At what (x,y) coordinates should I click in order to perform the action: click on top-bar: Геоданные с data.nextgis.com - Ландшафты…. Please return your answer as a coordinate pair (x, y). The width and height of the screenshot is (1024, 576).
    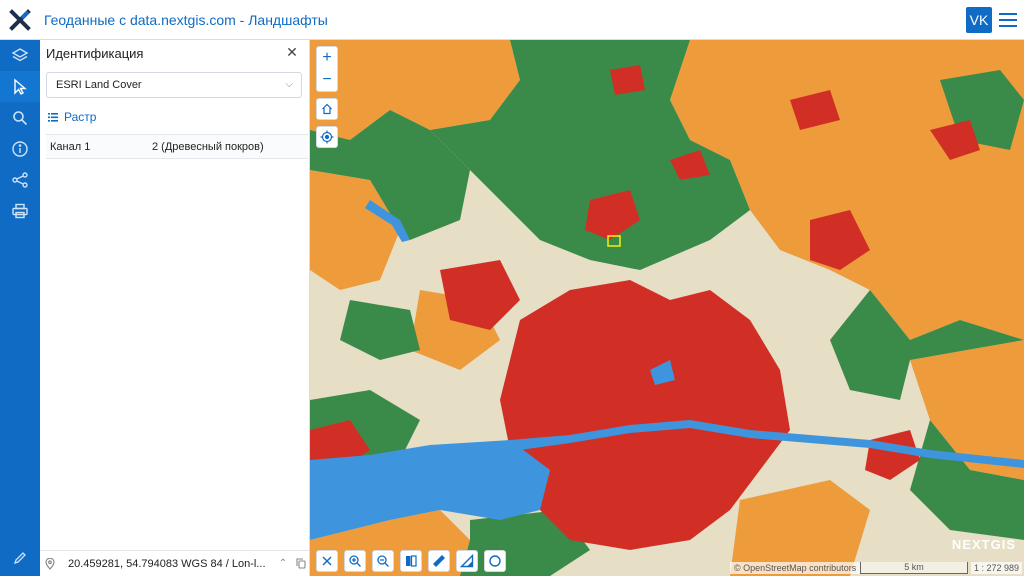
    Looking at the image, I should click on (512, 20).